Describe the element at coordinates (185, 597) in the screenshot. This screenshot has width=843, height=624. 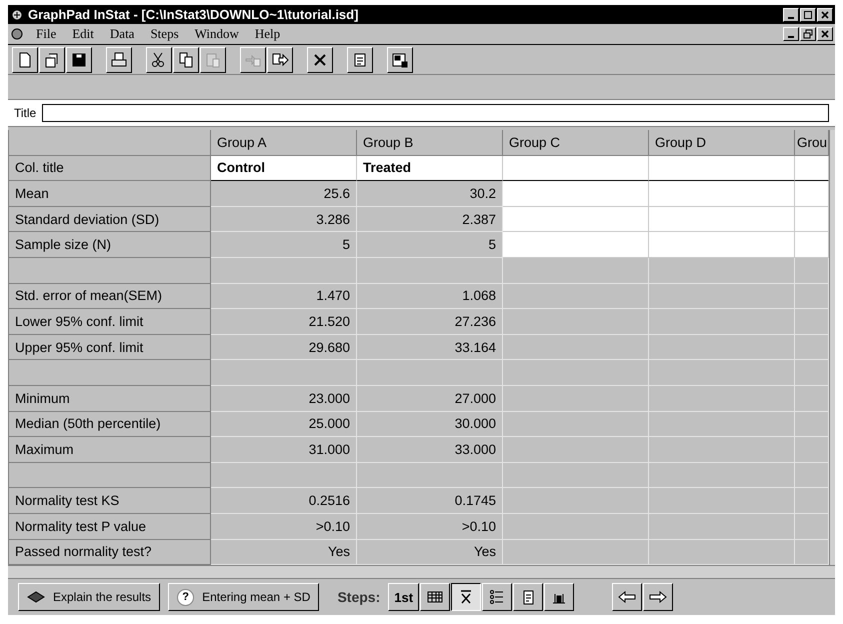
I see `help-icon: ?` at that location.